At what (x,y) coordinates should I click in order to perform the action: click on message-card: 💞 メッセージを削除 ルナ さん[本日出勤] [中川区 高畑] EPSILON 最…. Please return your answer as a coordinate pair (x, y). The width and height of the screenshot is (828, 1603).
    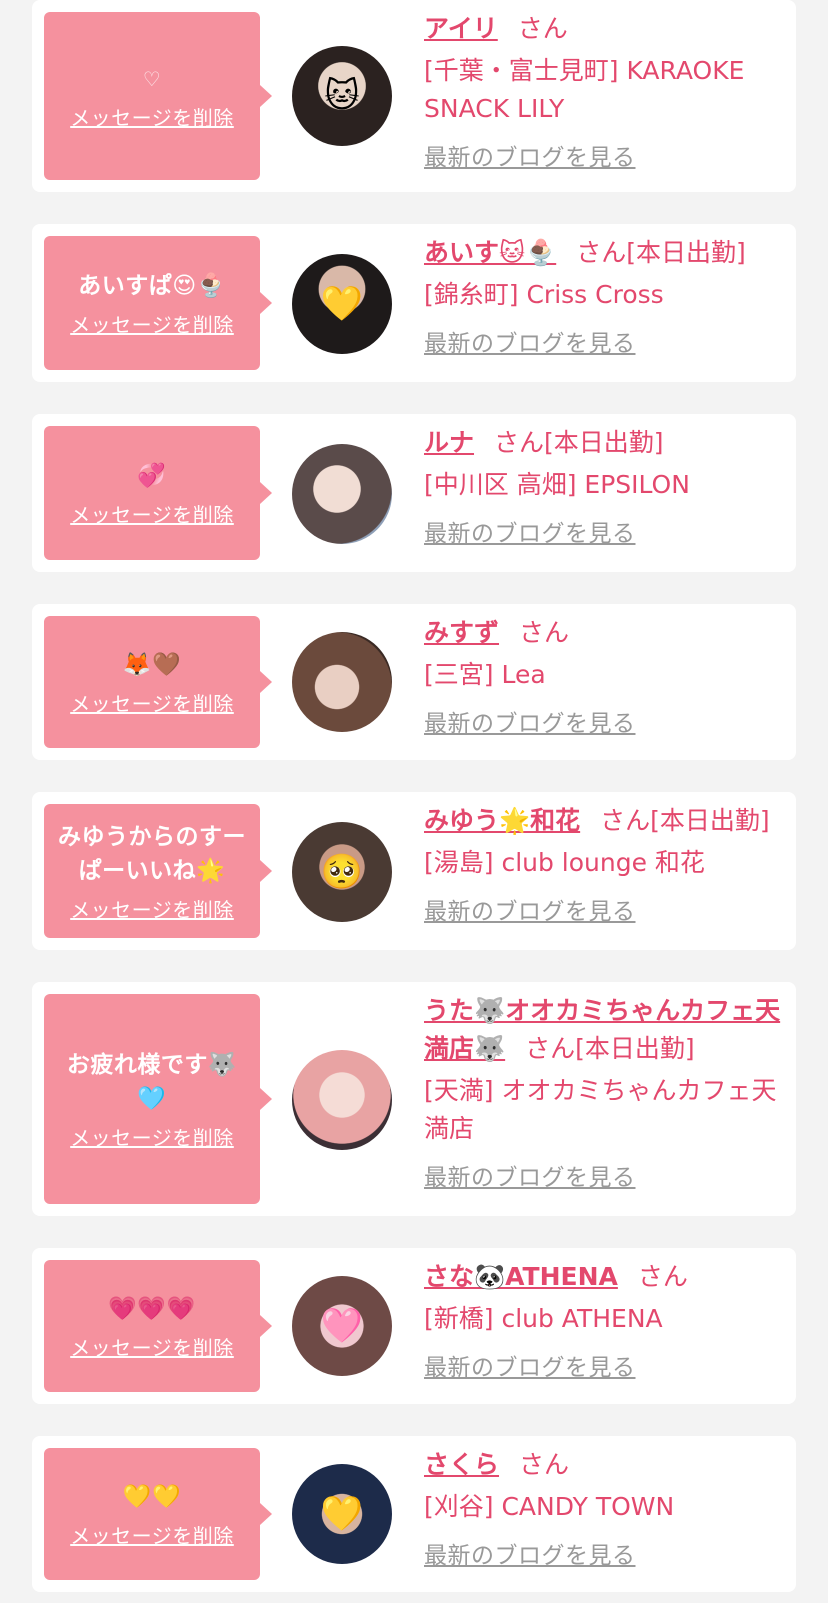
    Looking at the image, I should click on (414, 493).